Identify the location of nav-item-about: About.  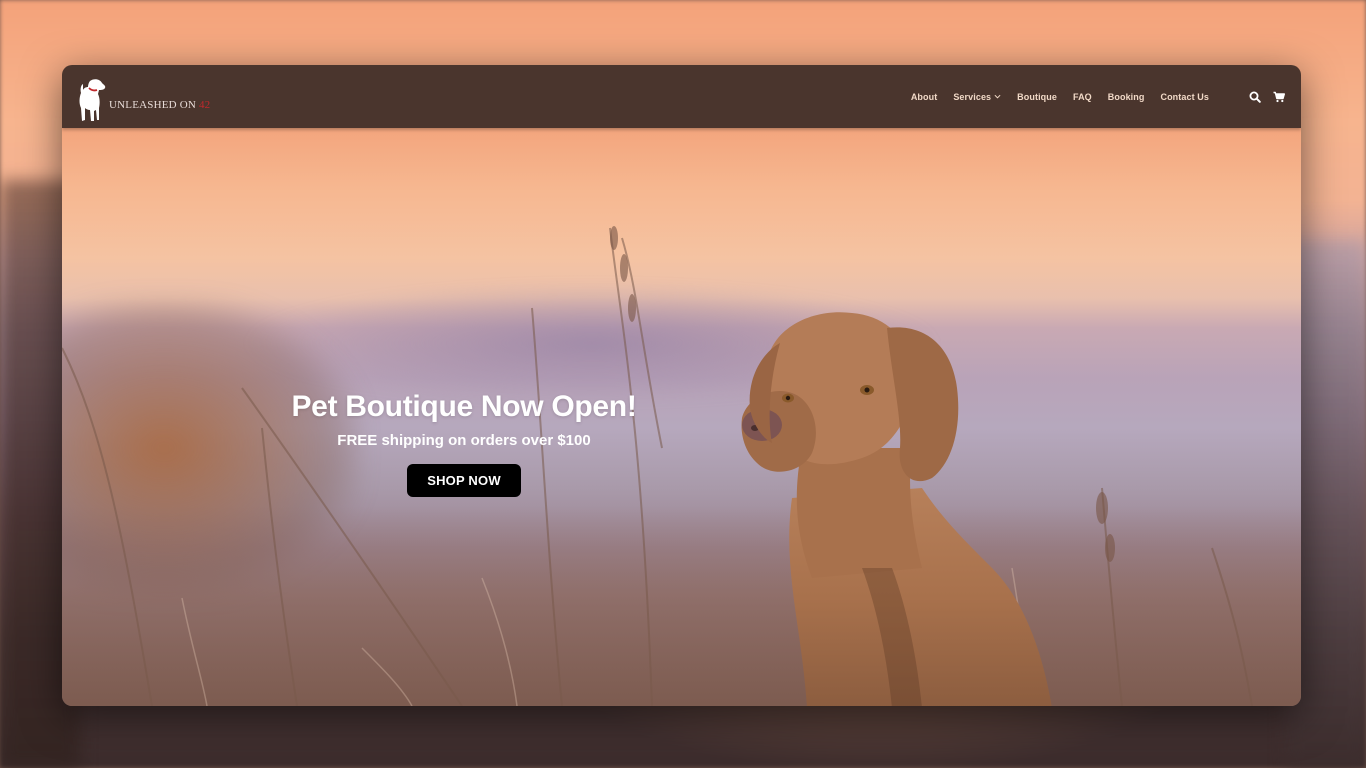
(924, 97).